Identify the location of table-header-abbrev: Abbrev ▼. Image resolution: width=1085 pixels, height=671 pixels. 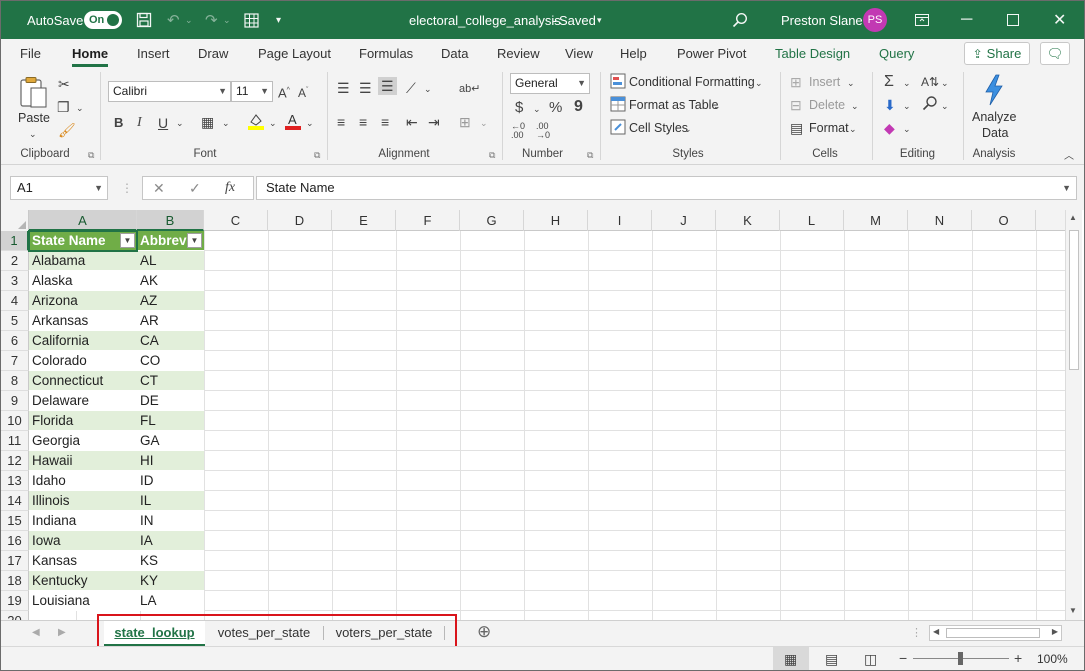
(170, 241).